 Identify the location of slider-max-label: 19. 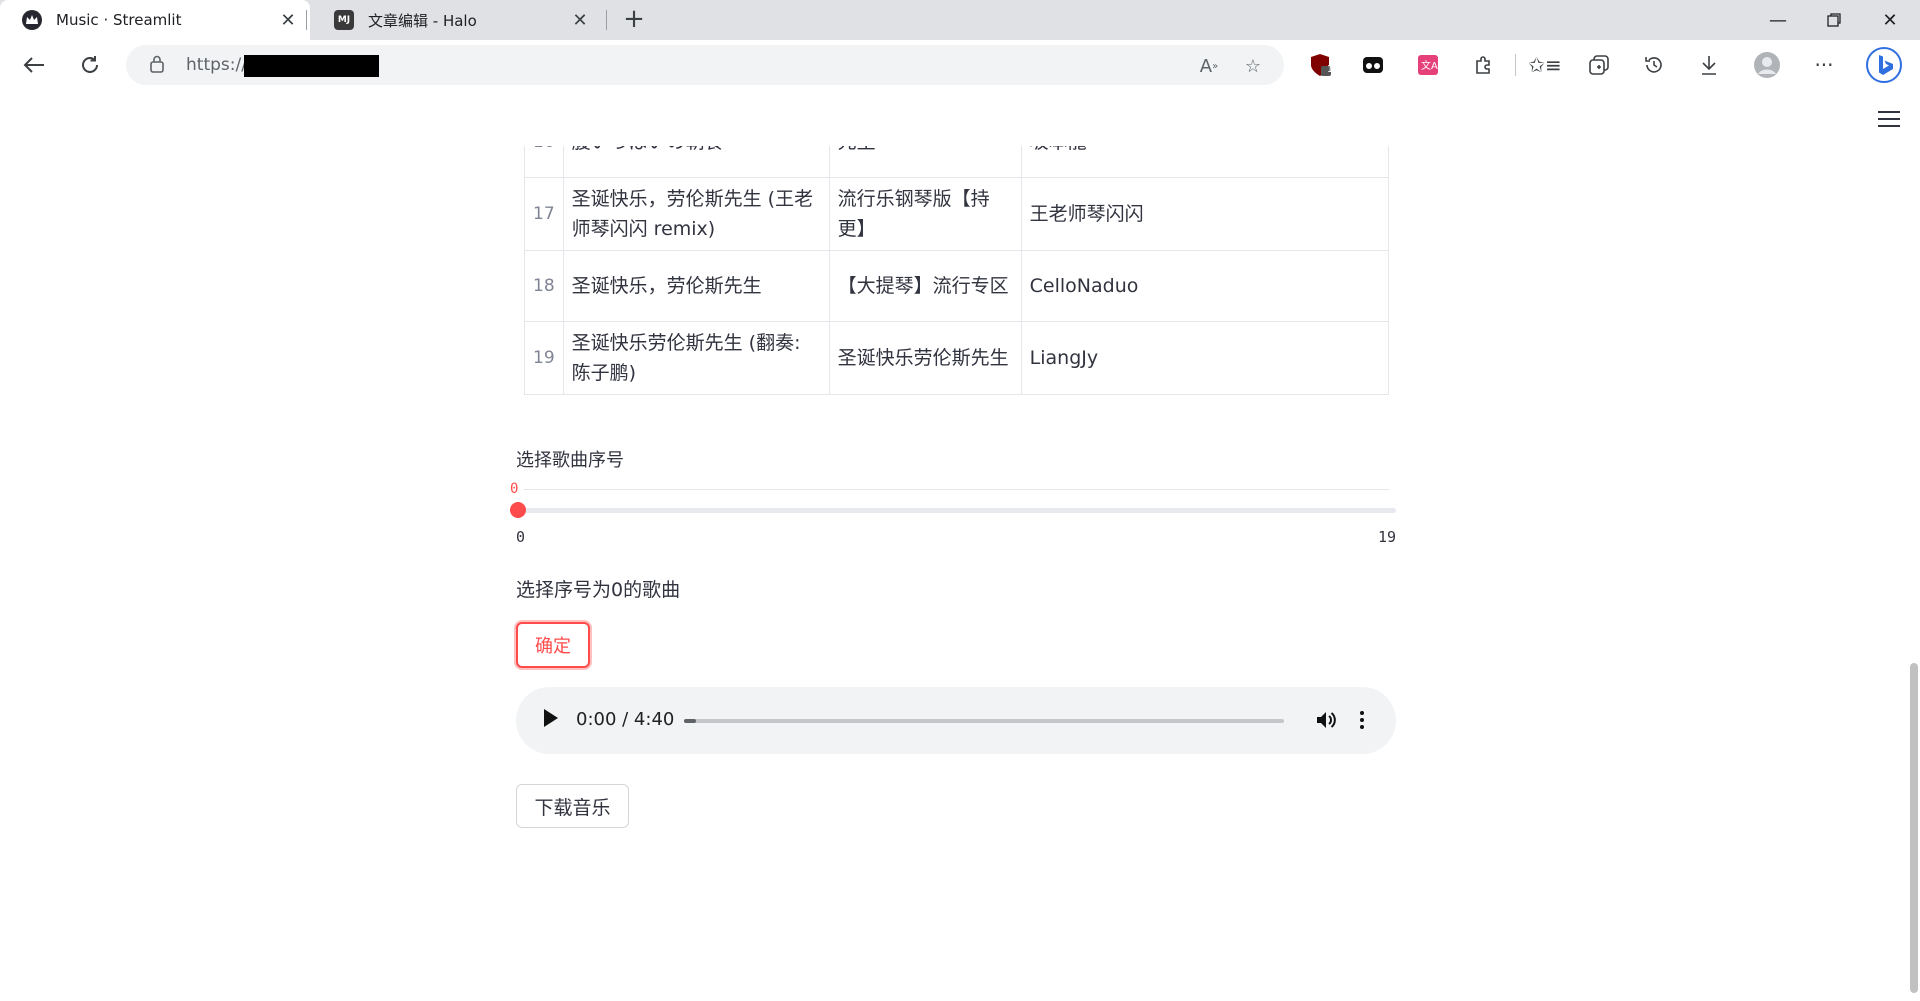
(1386, 537).